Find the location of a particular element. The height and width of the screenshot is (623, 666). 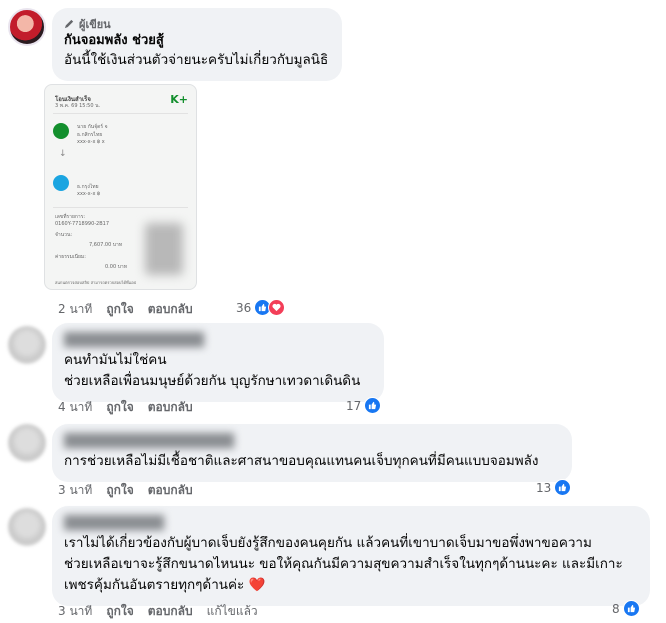

edited-label: แก้ไขแล้ว is located at coordinates (232, 611).